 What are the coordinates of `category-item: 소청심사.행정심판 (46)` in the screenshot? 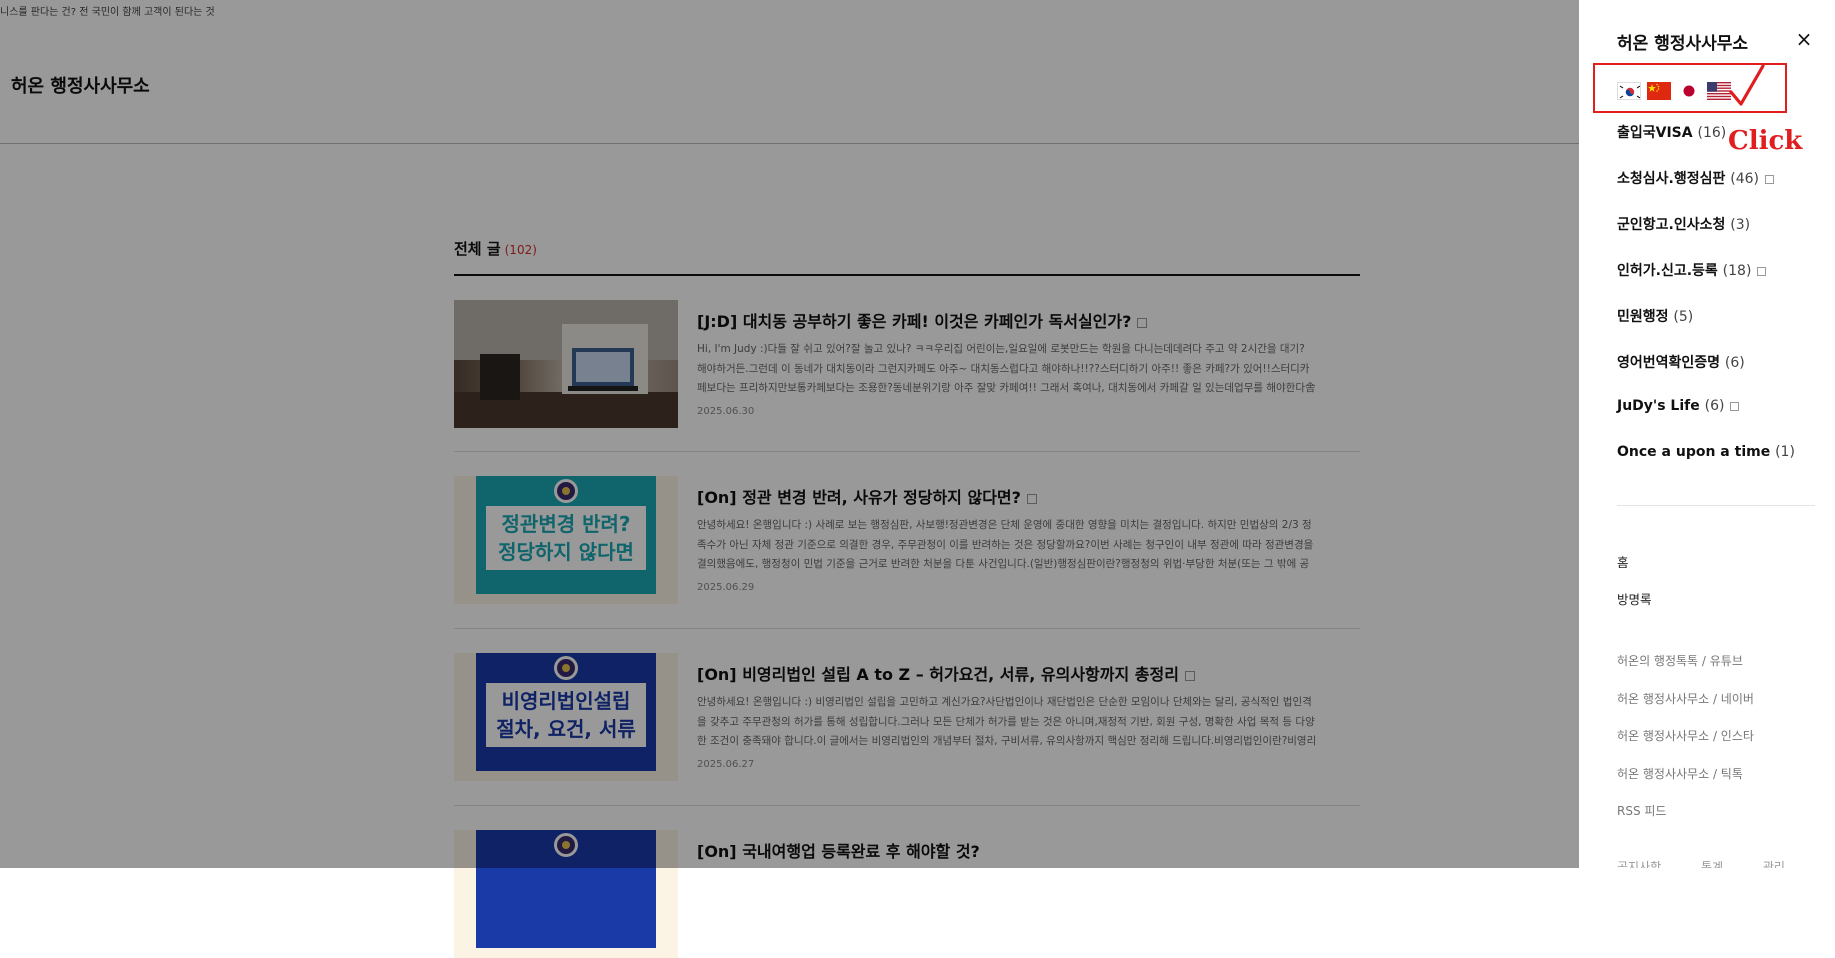 It's located at (1706, 191).